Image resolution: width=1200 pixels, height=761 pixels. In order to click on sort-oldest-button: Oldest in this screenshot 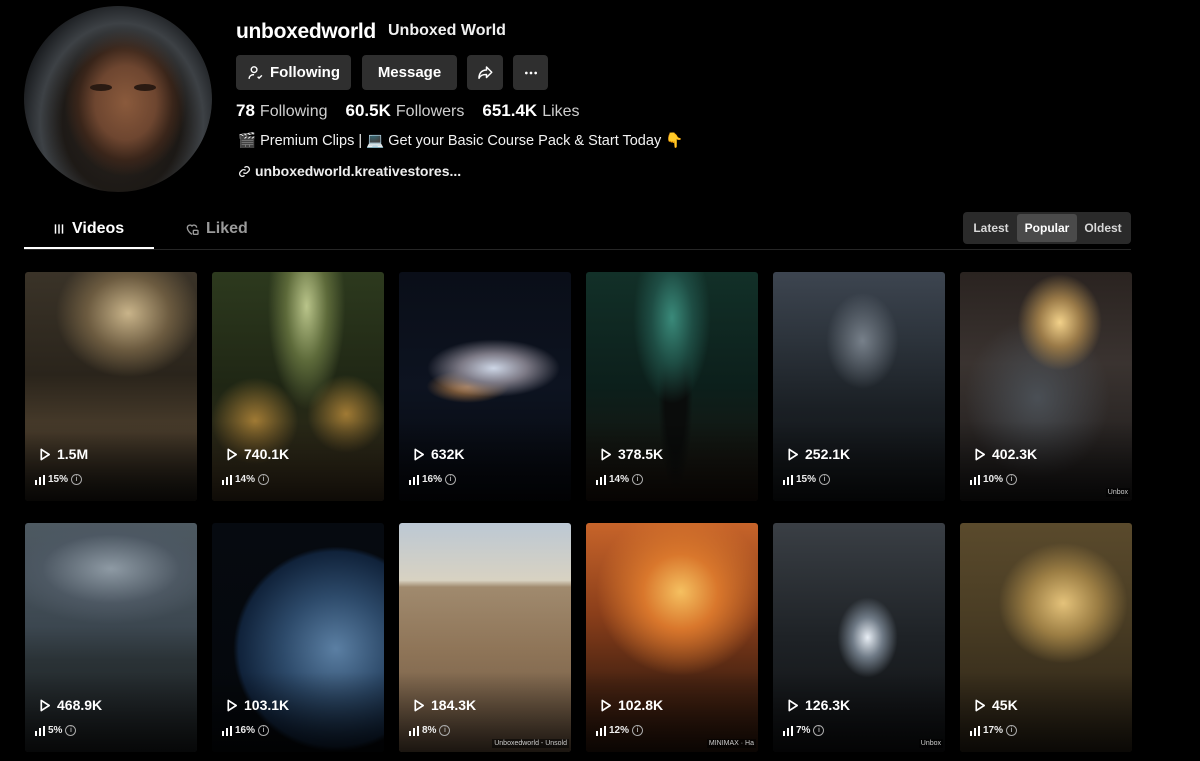, I will do `click(1103, 228)`.